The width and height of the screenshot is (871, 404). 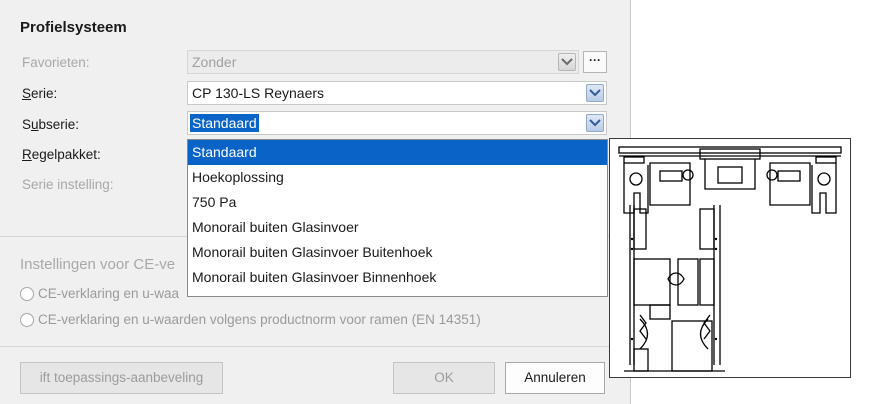 I want to click on serie-instelling-label: Serie instelling:, so click(x=68, y=184).